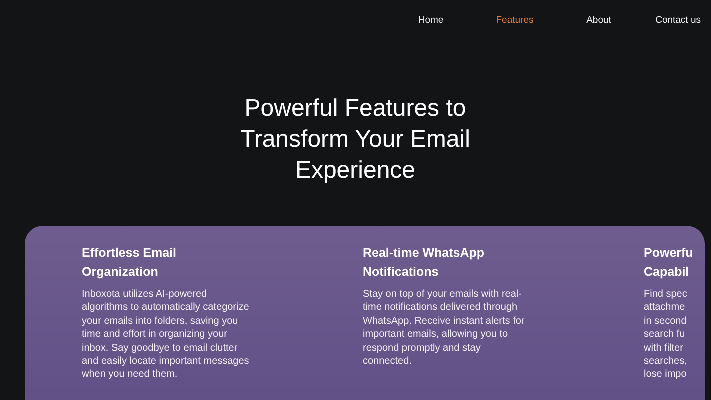 This screenshot has width=711, height=400. Describe the element at coordinates (444, 328) in the screenshot. I see `feature-description: Stay on top of your emails with real-time notifications delivered through WhatsApp. Receive instant alerts for important emails, allowing you to respond promptly and stay connected.` at that location.